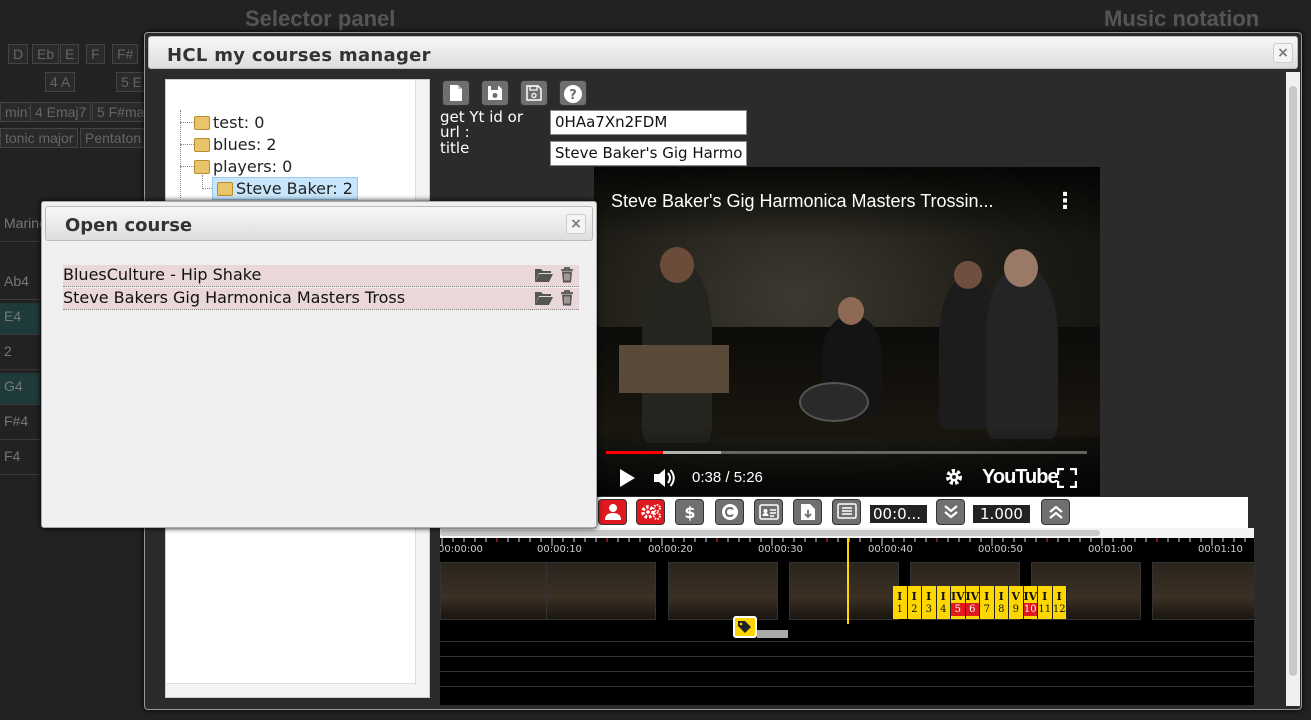  Describe the element at coordinates (121, 112) in the screenshot. I see `bg-chord-3: 5 F#ma` at that location.